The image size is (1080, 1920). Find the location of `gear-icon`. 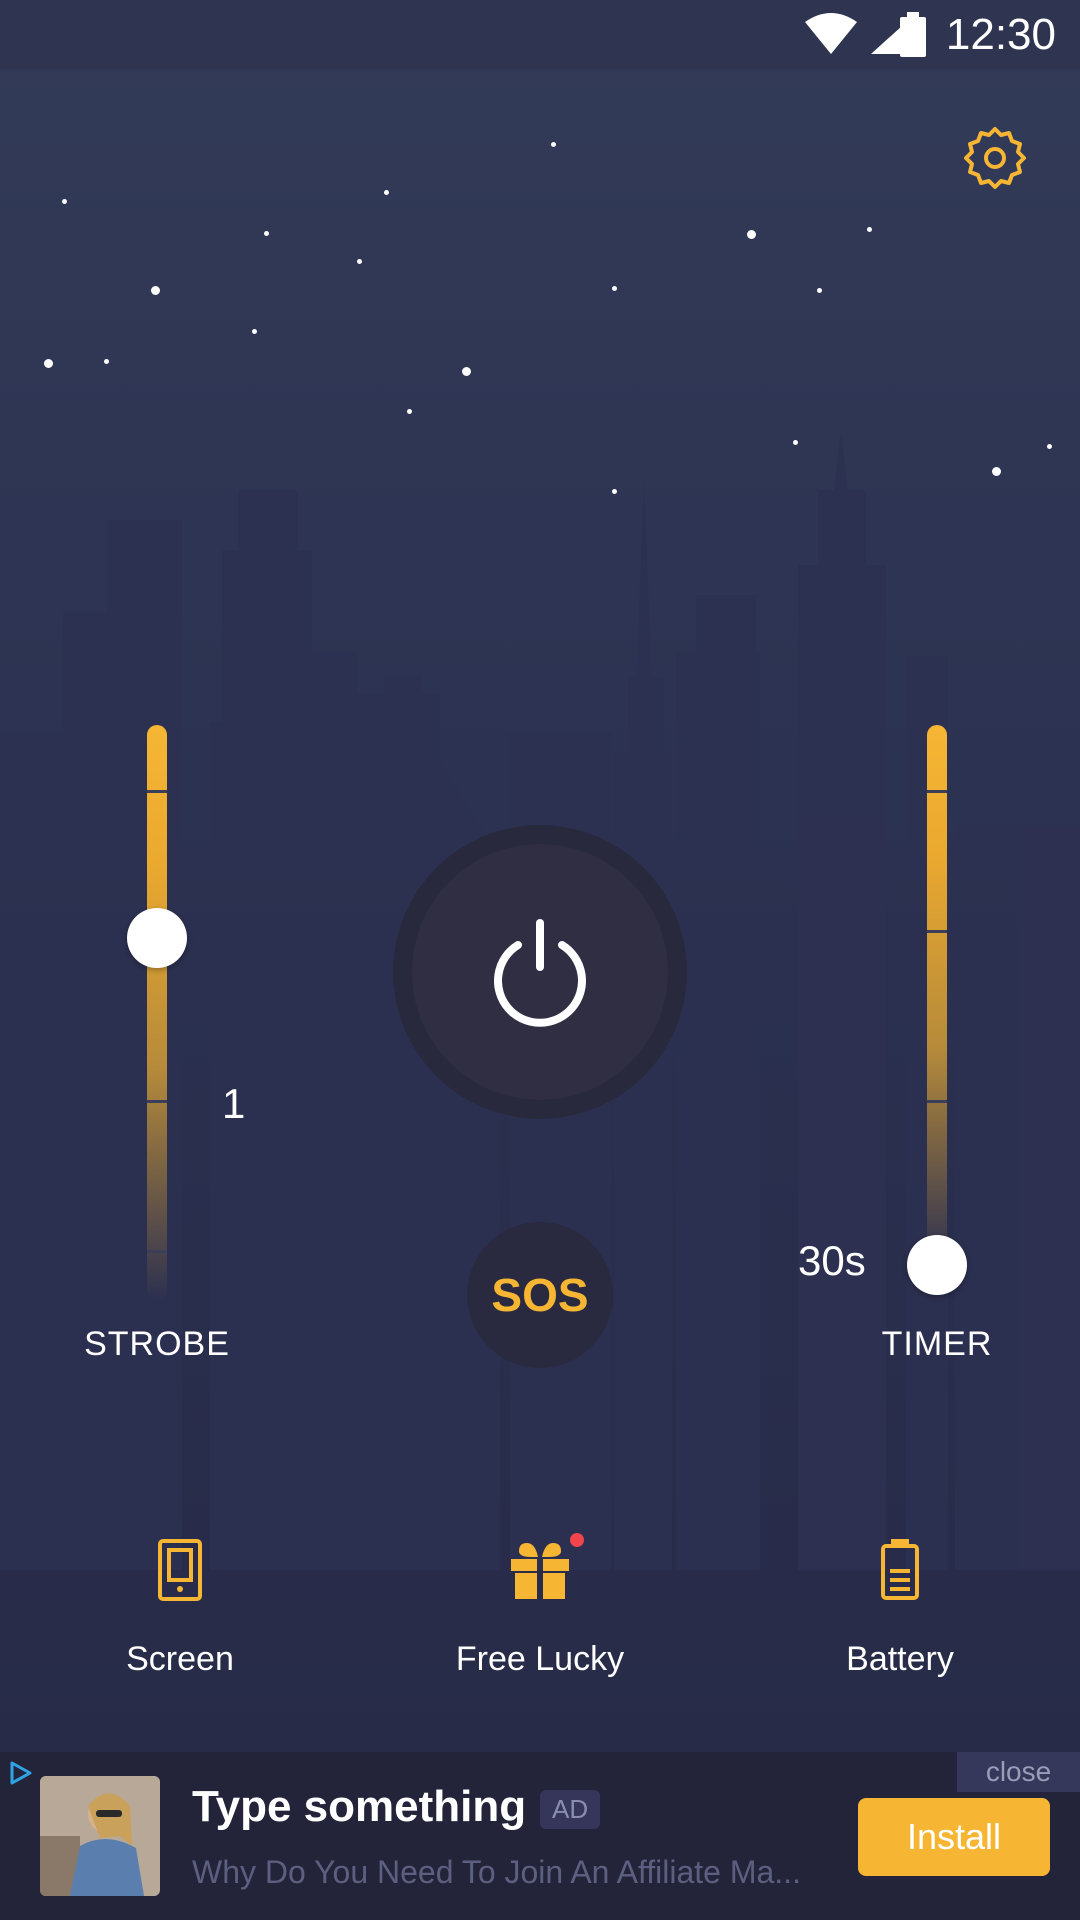

gear-icon is located at coordinates (995, 158).